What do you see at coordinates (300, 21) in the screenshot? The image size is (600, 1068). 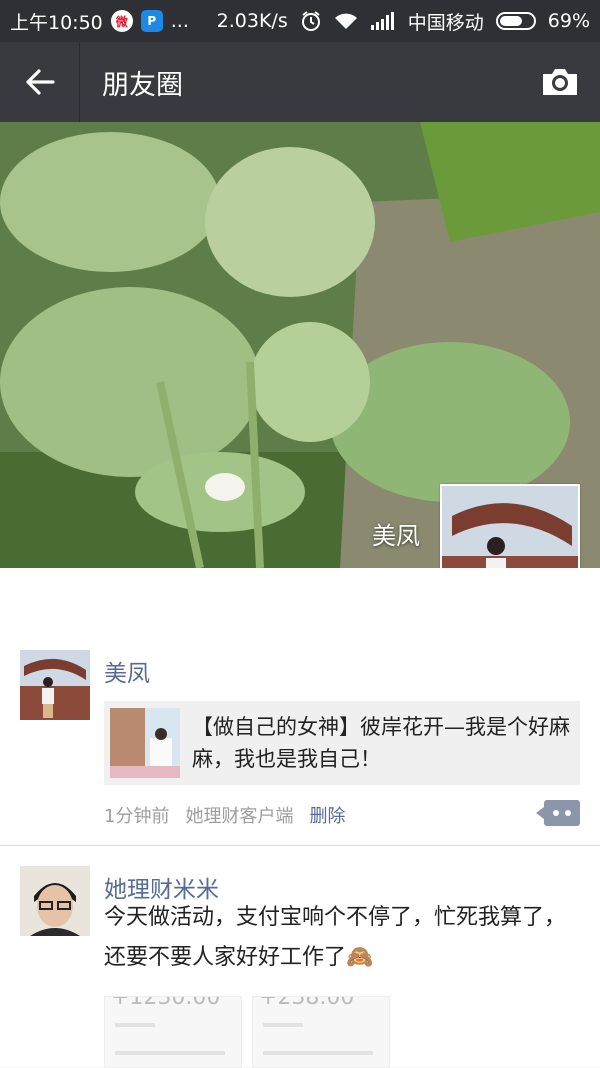 I see `status-bar: 上午10:50 微 P ... 2.03K/s 中国移动 69%` at bounding box center [300, 21].